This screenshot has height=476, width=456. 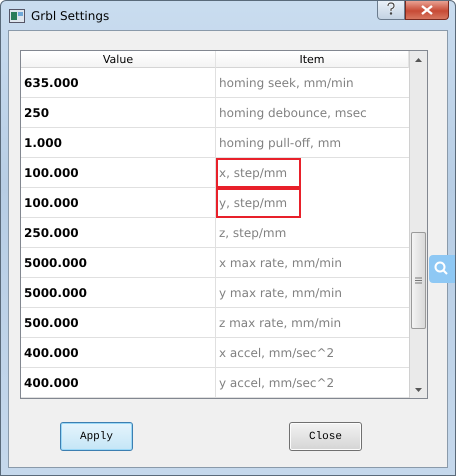 What do you see at coordinates (118, 233) in the screenshot?
I see `value-cell: 250.000` at bounding box center [118, 233].